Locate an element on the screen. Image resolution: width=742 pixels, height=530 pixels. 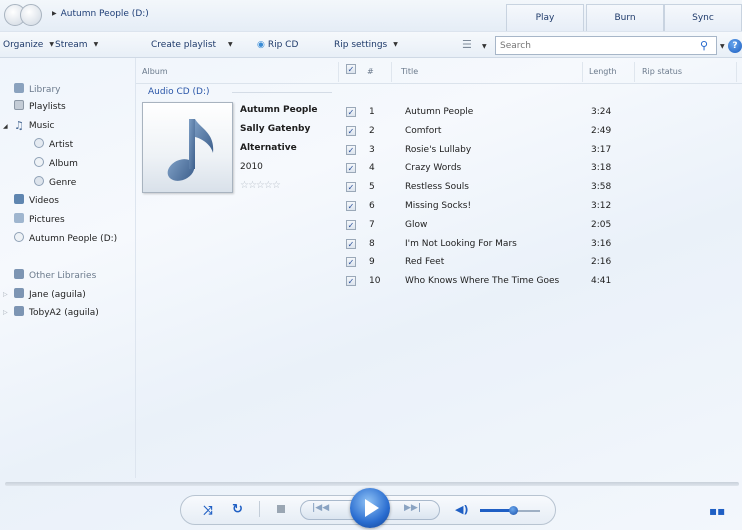
table-row: ✓ 5 Restless Souls 3:58 is located at coordinates (489, 189).